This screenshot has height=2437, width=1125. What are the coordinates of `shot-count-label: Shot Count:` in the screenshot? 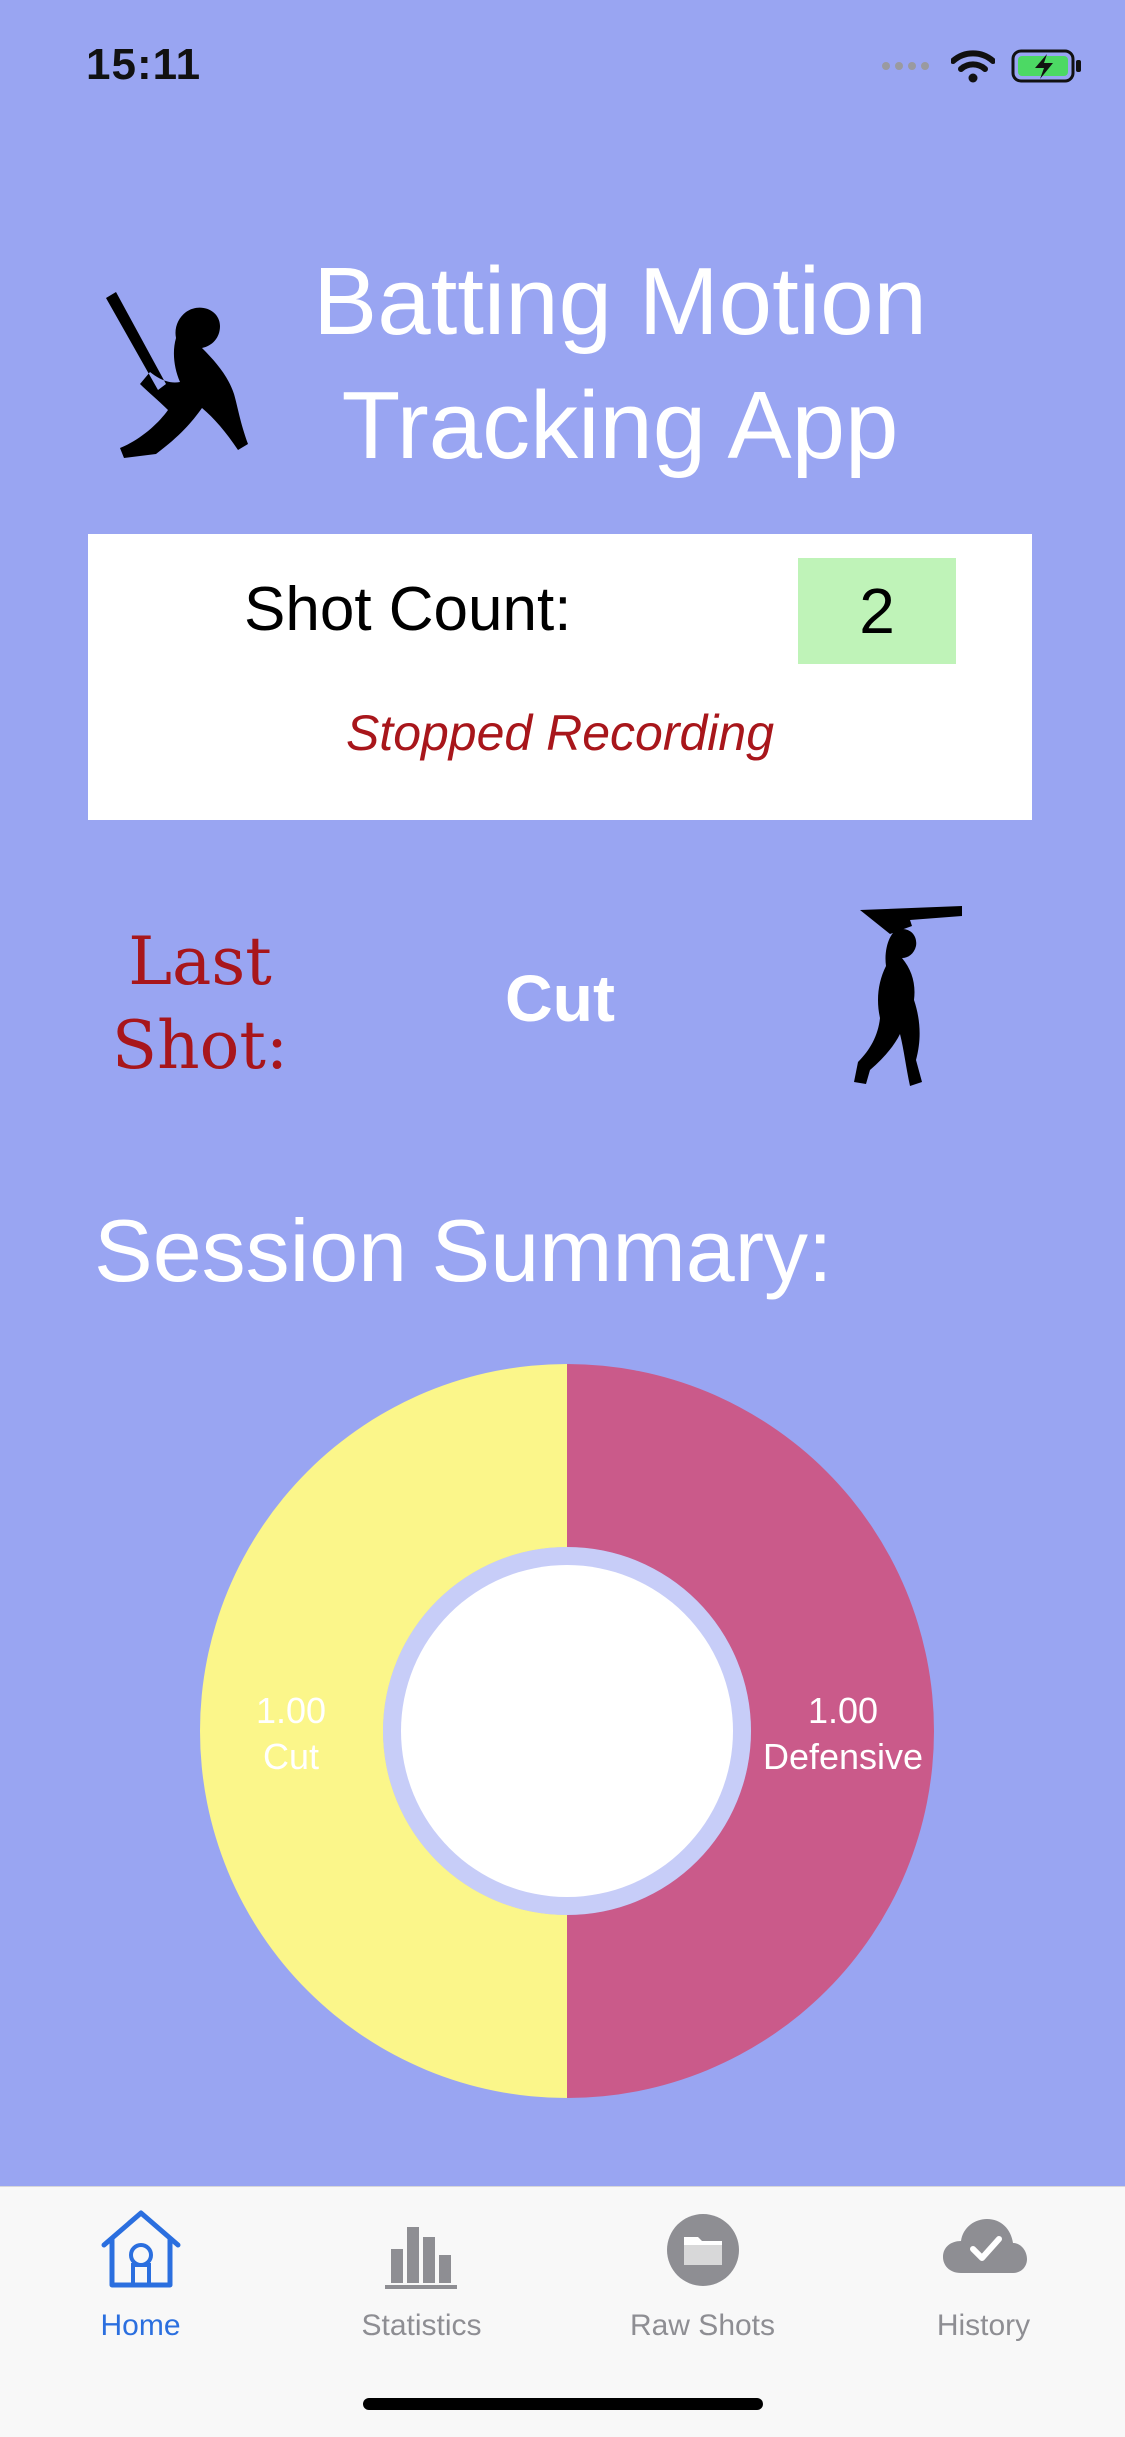 It's located at (408, 609).